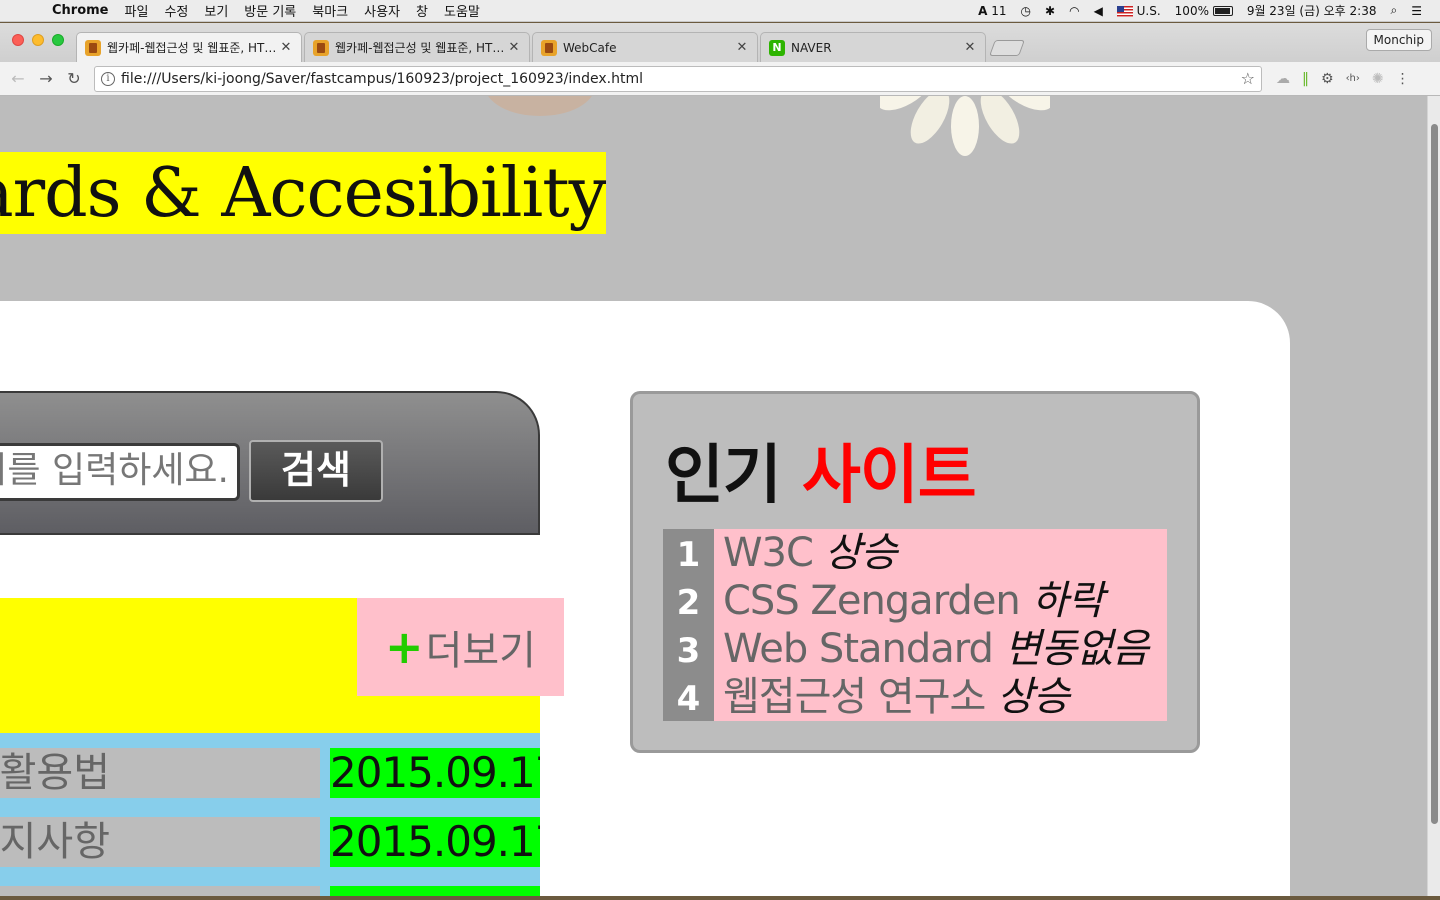 The width and height of the screenshot is (1440, 900). Describe the element at coordinates (1026, 11) in the screenshot. I see `time-machine-icon: ◷` at that location.